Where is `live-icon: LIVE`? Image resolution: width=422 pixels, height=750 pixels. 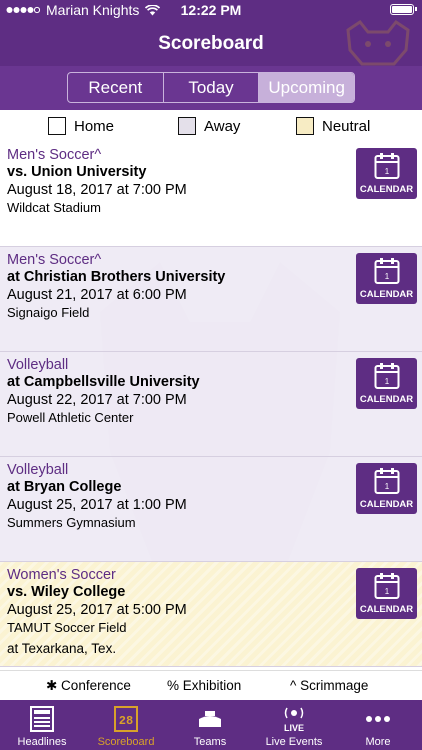
live-icon: LIVE is located at coordinates (294, 720).